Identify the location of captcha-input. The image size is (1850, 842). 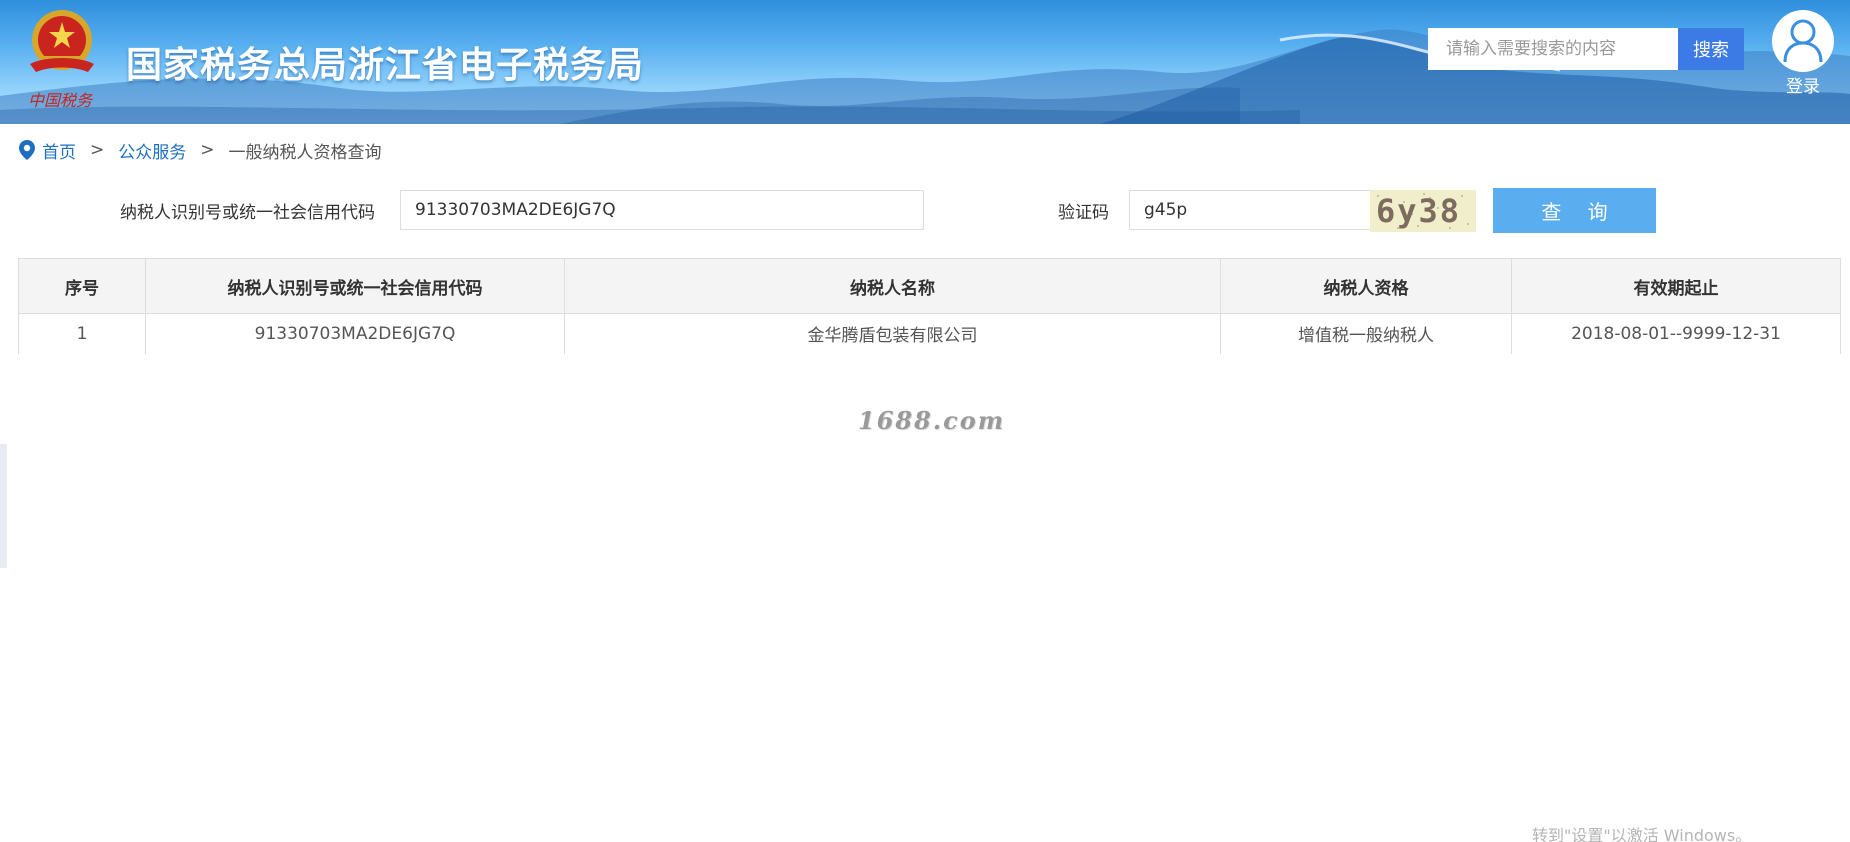
(1253, 210).